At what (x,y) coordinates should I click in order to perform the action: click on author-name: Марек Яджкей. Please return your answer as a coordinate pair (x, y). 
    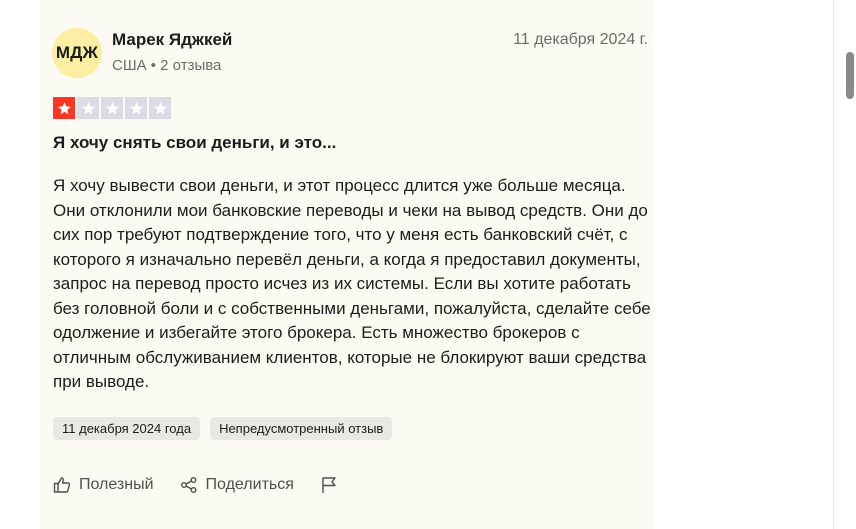
    Looking at the image, I should click on (172, 40).